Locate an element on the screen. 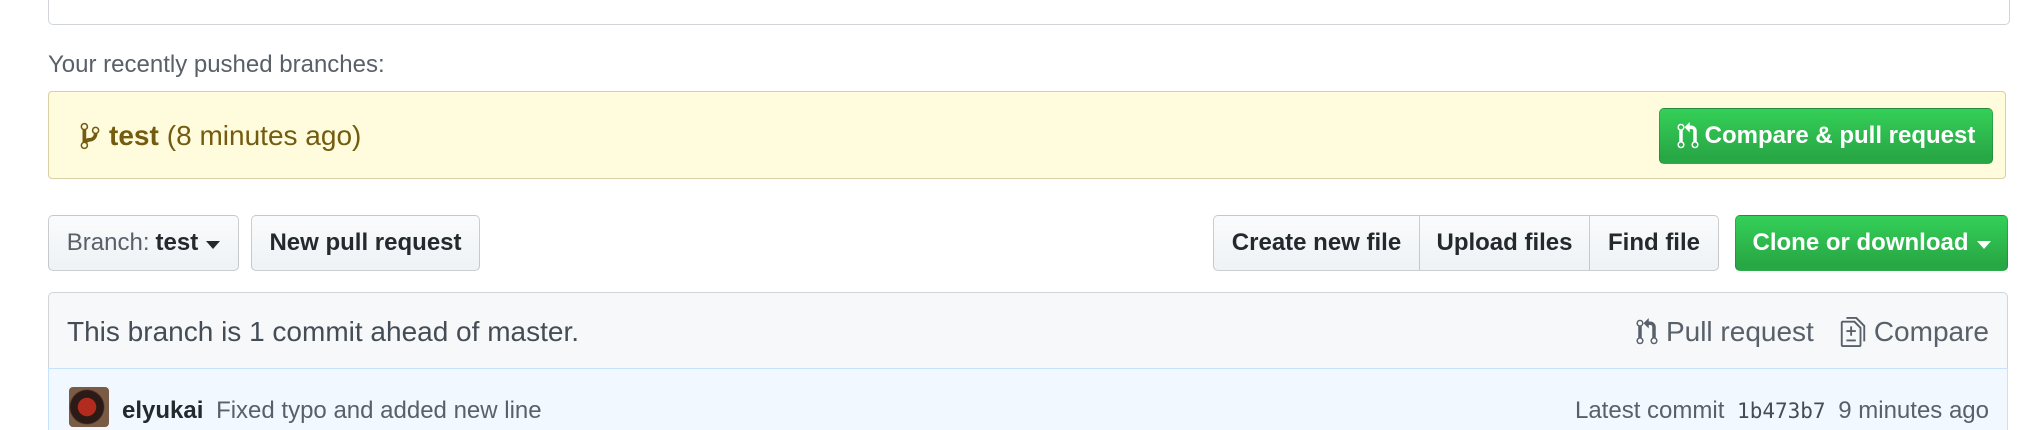 This screenshot has width=2038, height=430. clone-or-download-button: Clone or download is located at coordinates (1871, 243).